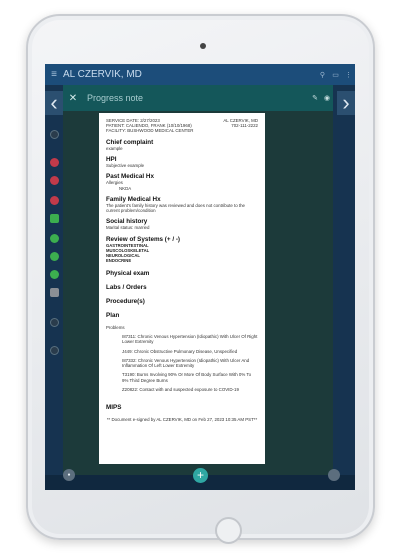 The image size is (400, 556). I want to click on dialog-header: ✕ Progress note ✎ ◉, so click(198, 98).